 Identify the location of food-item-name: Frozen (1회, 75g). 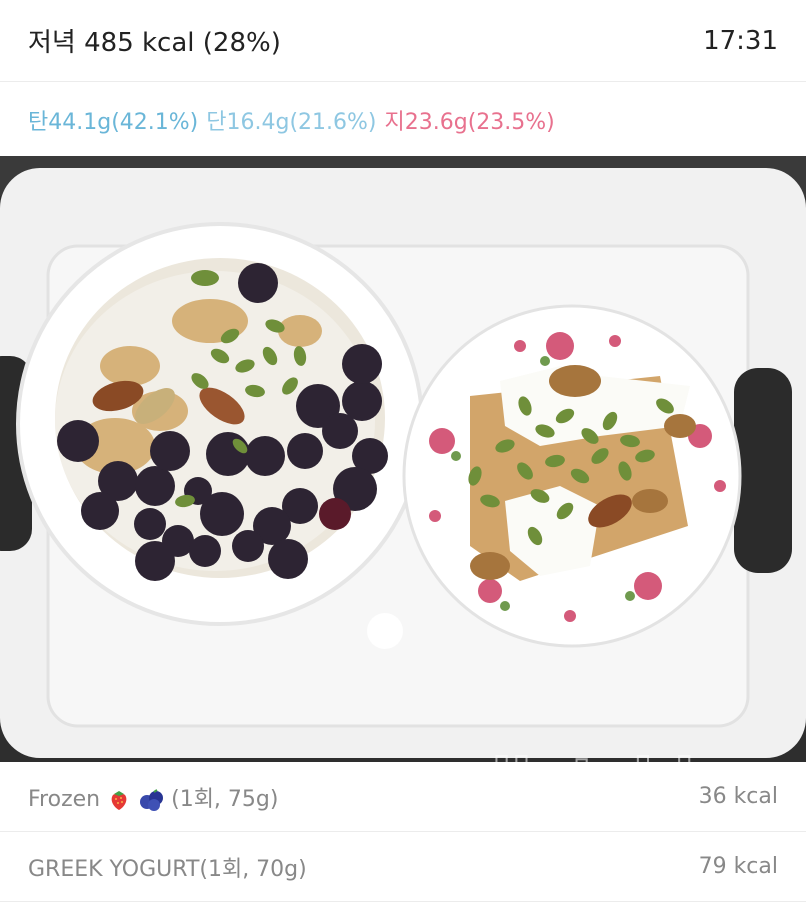
(153, 799).